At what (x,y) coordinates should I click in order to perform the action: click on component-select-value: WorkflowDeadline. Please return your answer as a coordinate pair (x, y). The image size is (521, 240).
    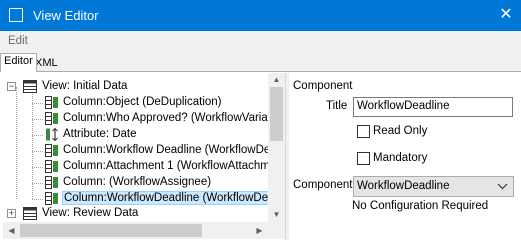
    Looking at the image, I should click on (403, 186).